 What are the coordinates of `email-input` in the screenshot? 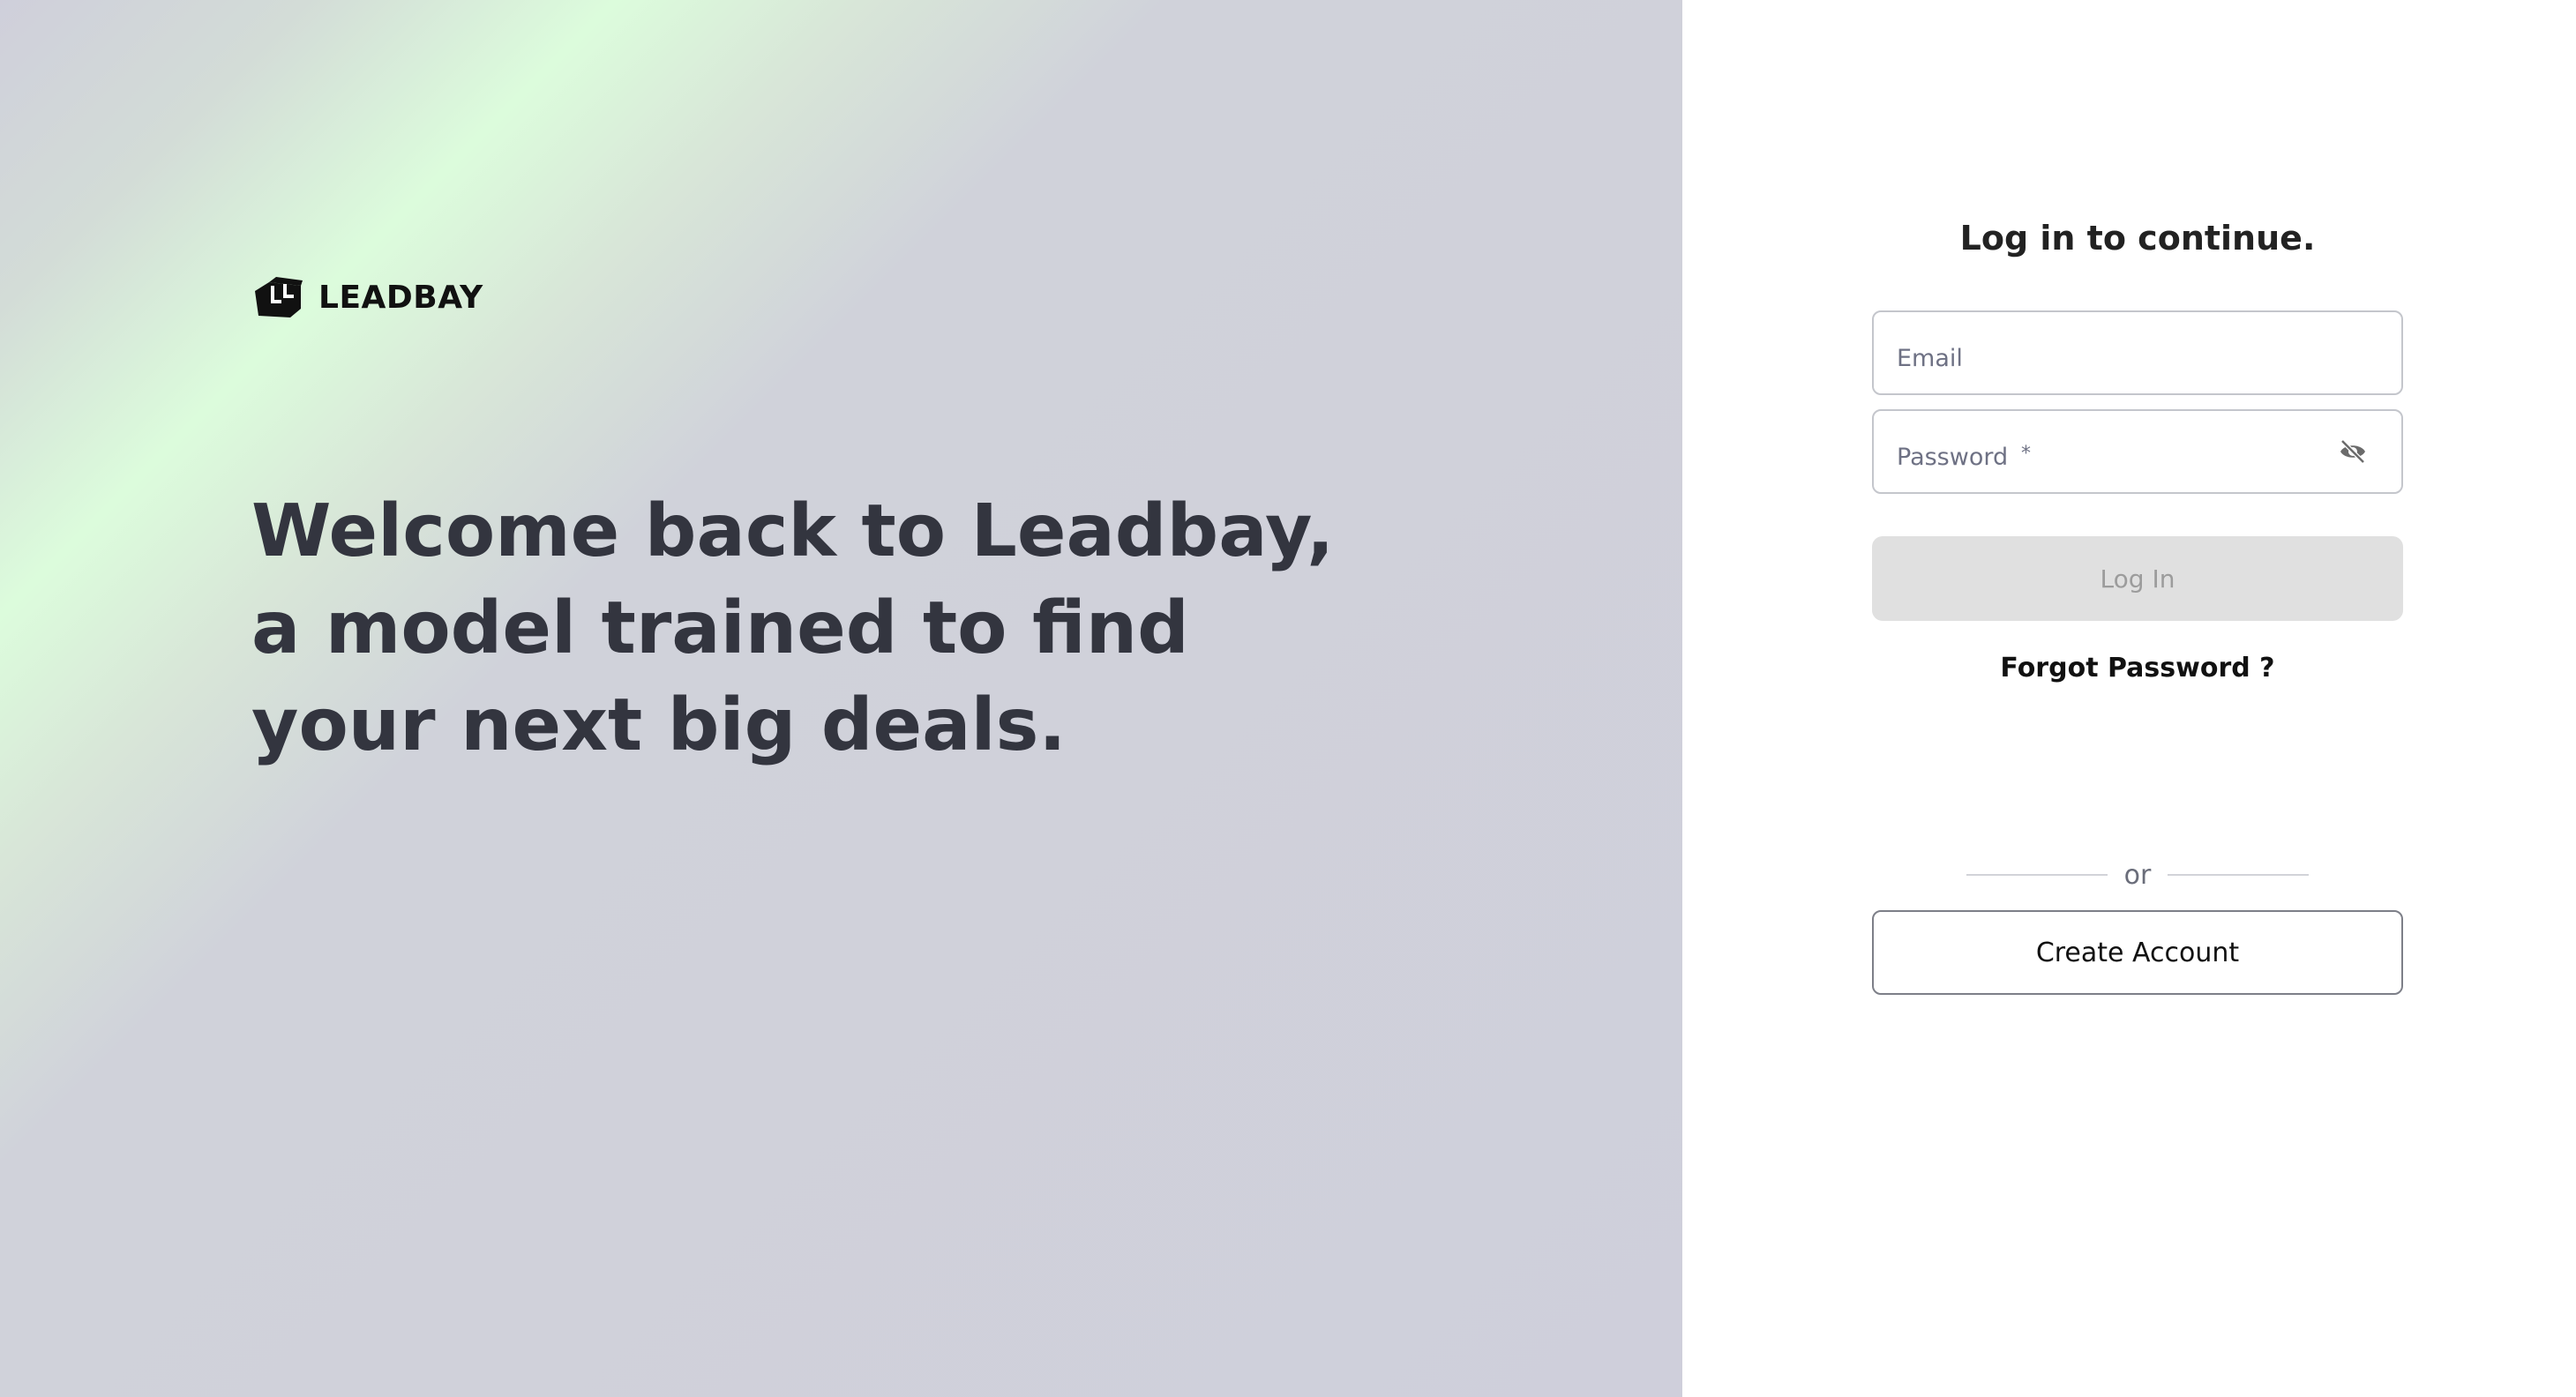 It's located at (2118, 352).